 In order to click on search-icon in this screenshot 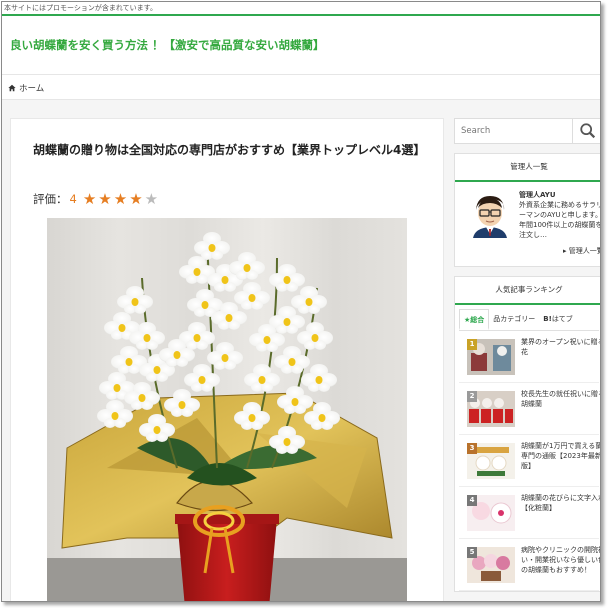, I will do `click(588, 131)`.